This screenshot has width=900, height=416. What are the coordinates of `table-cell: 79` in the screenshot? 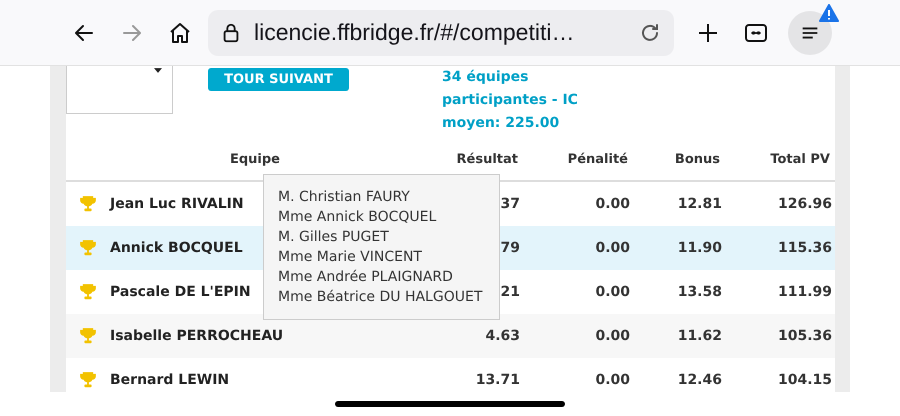 It's located at (510, 248).